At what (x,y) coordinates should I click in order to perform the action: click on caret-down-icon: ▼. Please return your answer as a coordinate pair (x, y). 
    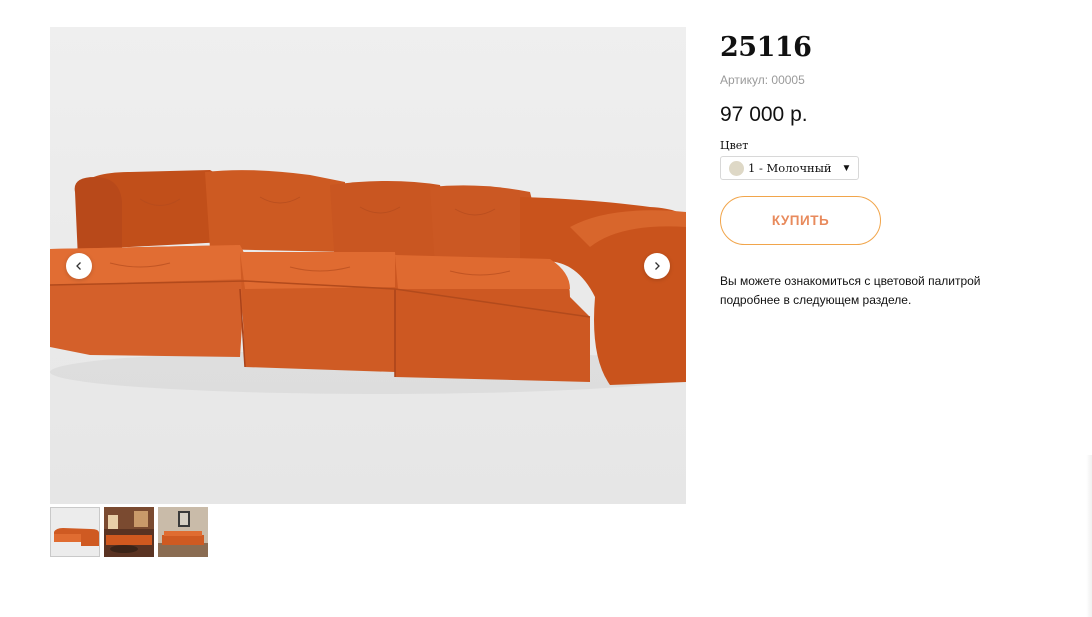
    Looking at the image, I should click on (846, 168).